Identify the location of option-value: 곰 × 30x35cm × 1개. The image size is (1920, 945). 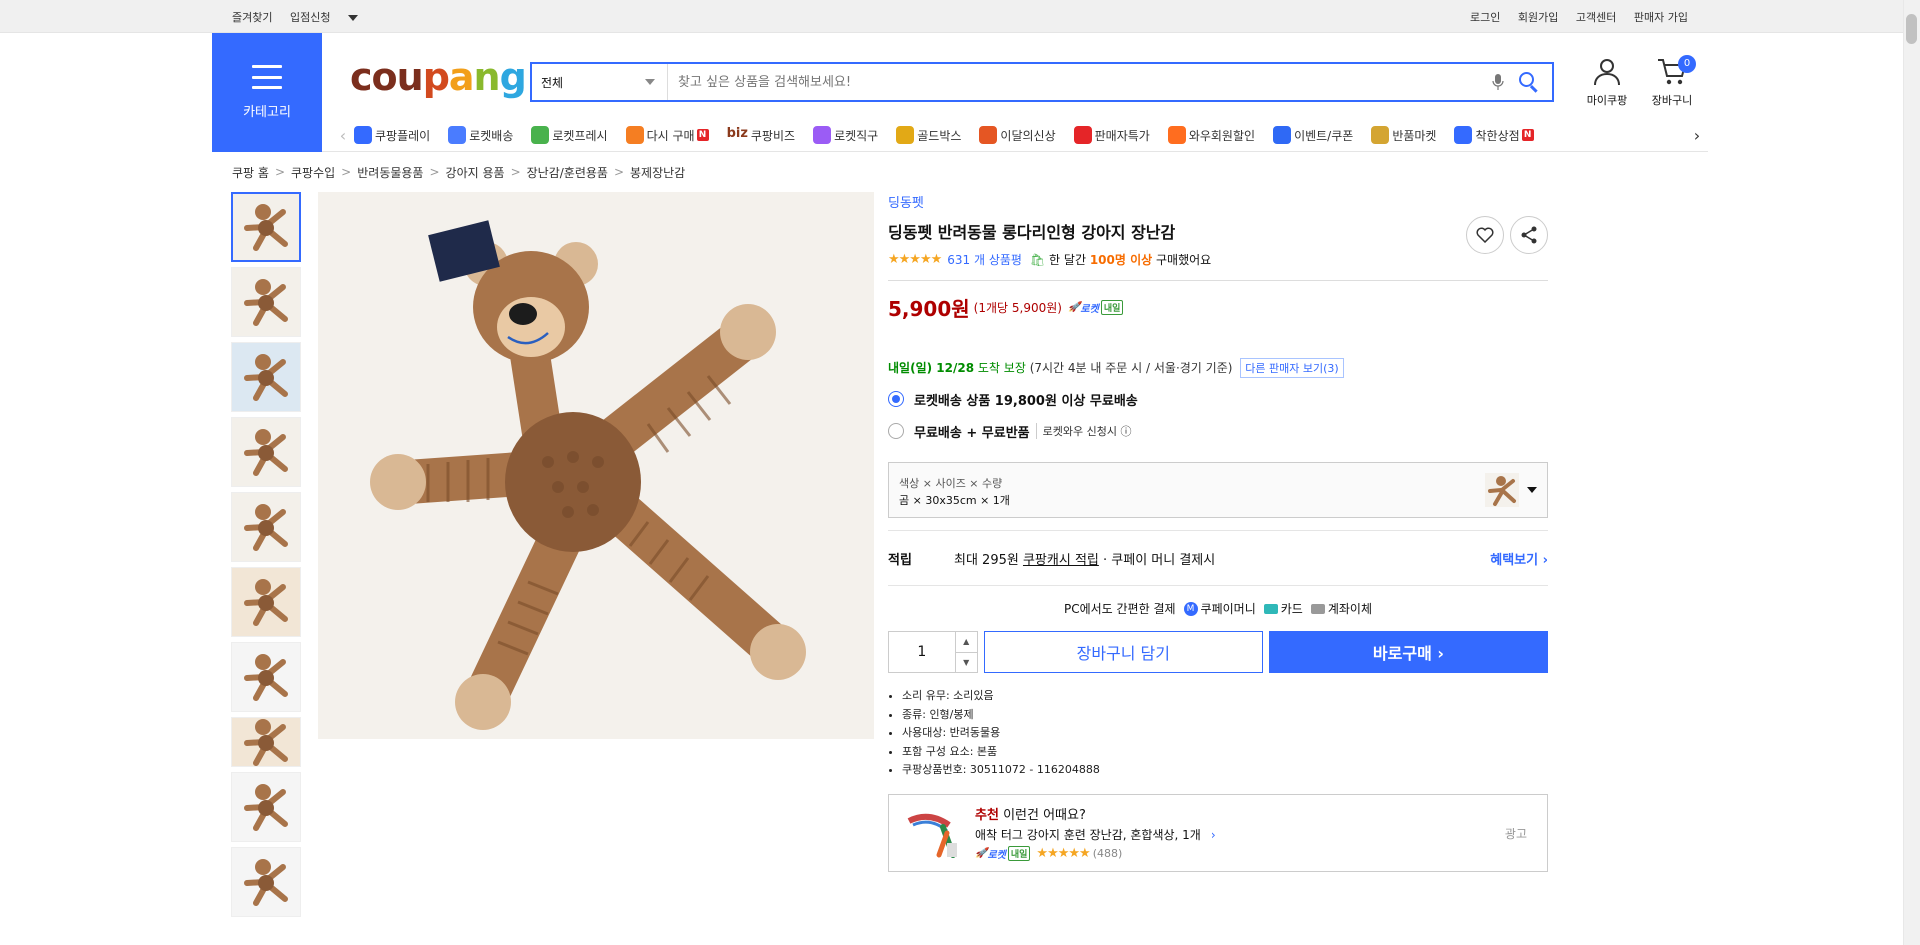
(954, 500).